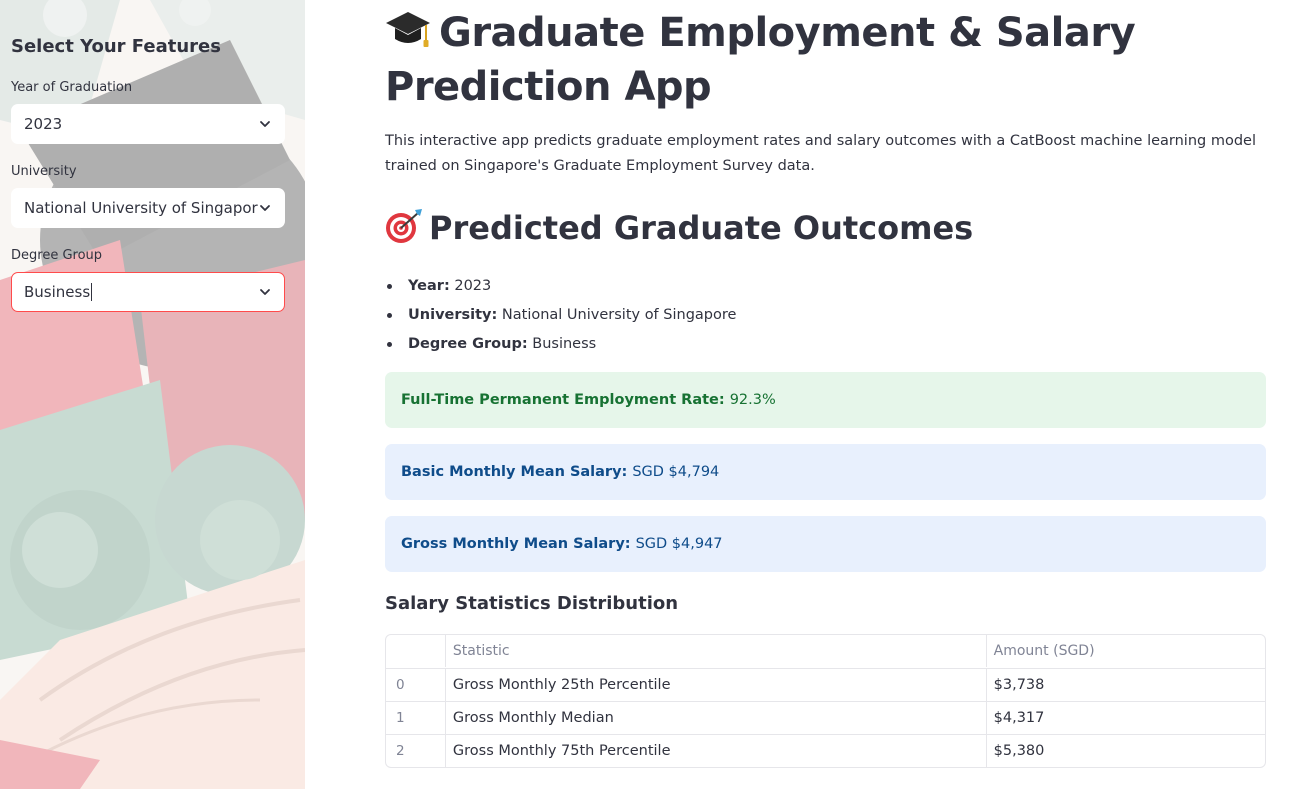 The height and width of the screenshot is (789, 1292). I want to click on degree-group-label: Degree Group, so click(57, 255).